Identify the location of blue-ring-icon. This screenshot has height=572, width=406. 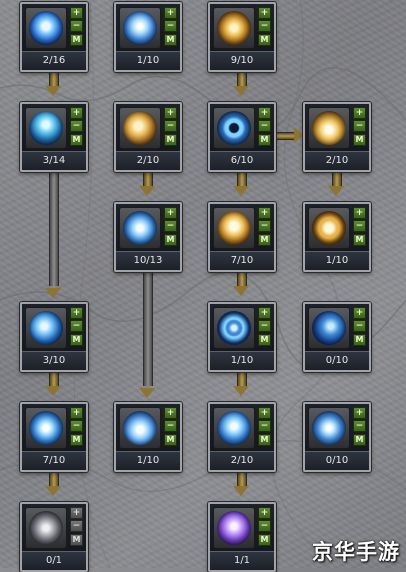
(234, 128).